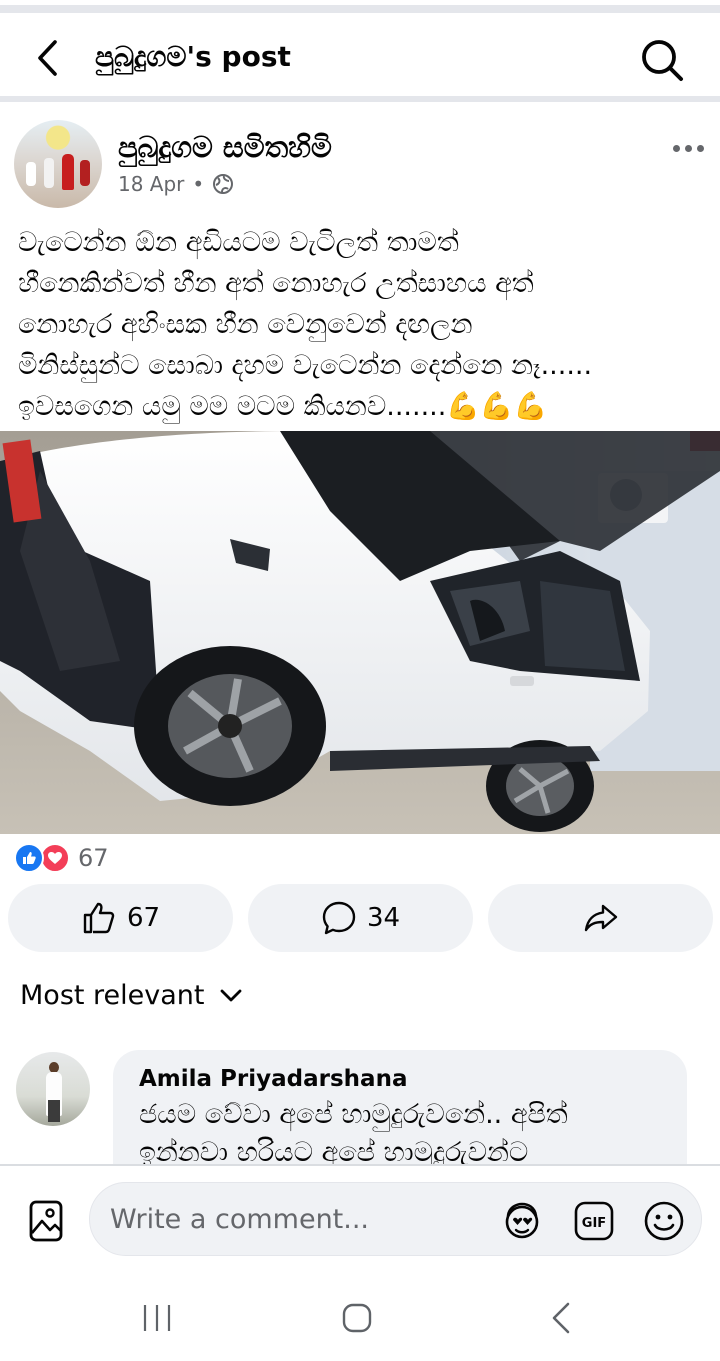 The width and height of the screenshot is (720, 1361). I want to click on system-back-button, so click(561, 1318).